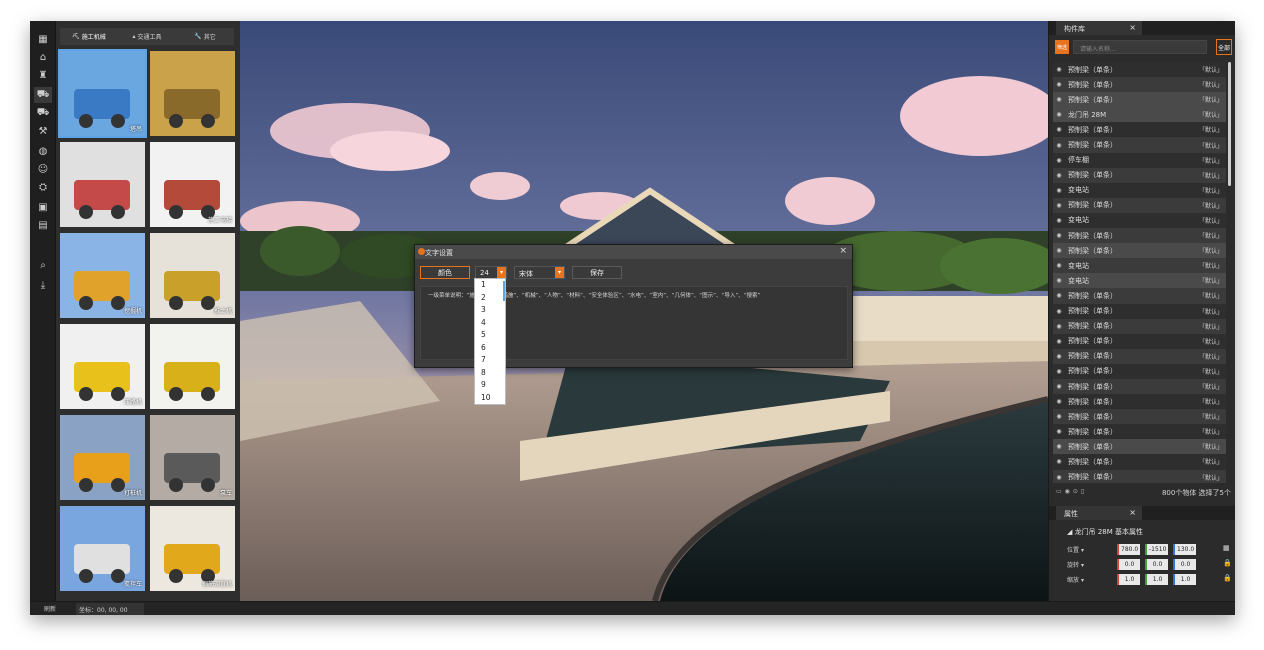 The height and width of the screenshot is (650, 1264). I want to click on machine-icon: ⛟, so click(43, 95).